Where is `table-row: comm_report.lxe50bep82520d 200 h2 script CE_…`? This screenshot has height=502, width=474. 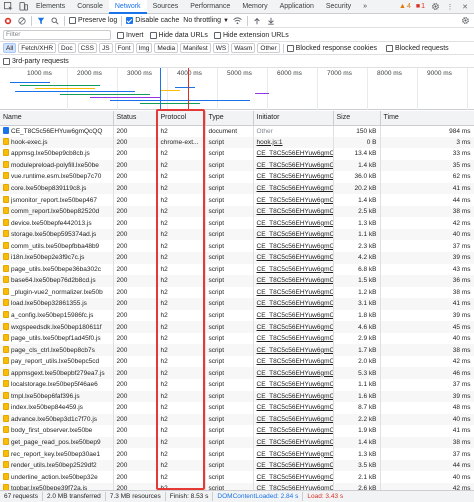 table-row: comm_report.lxe50bep82520d 200 h2 script CE_… is located at coordinates (237, 211).